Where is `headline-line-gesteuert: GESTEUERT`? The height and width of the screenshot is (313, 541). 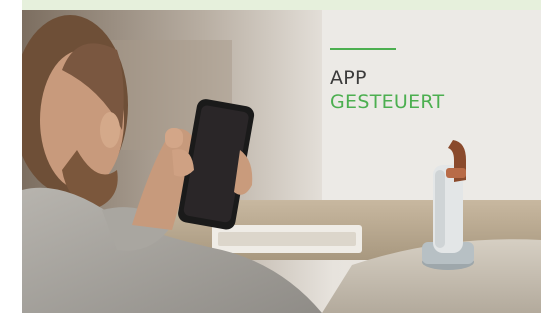 headline-line-gesteuert: GESTEUERT is located at coordinates (387, 102).